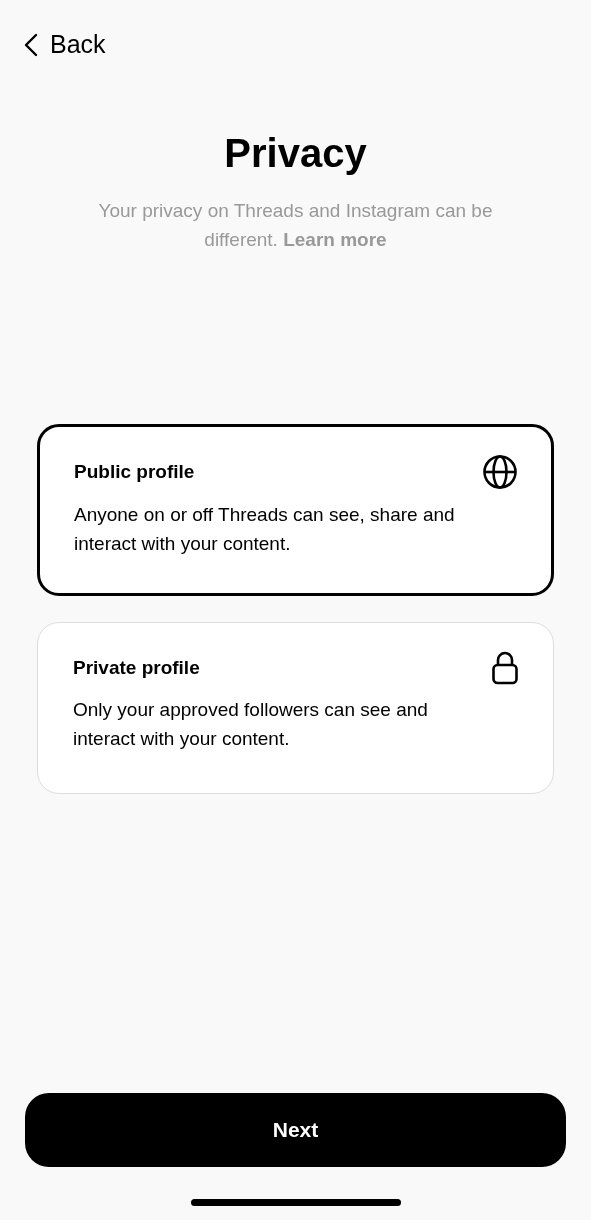 The image size is (591, 1220). Describe the element at coordinates (500, 472) in the screenshot. I see `globe-icon` at that location.